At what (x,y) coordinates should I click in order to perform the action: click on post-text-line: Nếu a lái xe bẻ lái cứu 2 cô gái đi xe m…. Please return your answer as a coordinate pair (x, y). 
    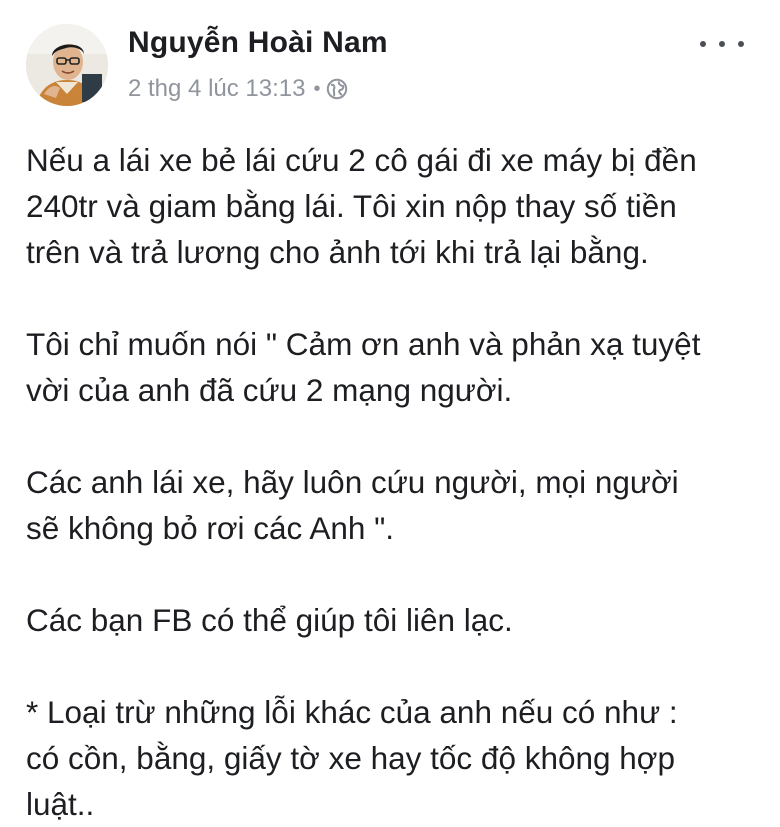
    Looking at the image, I should click on (361, 160).